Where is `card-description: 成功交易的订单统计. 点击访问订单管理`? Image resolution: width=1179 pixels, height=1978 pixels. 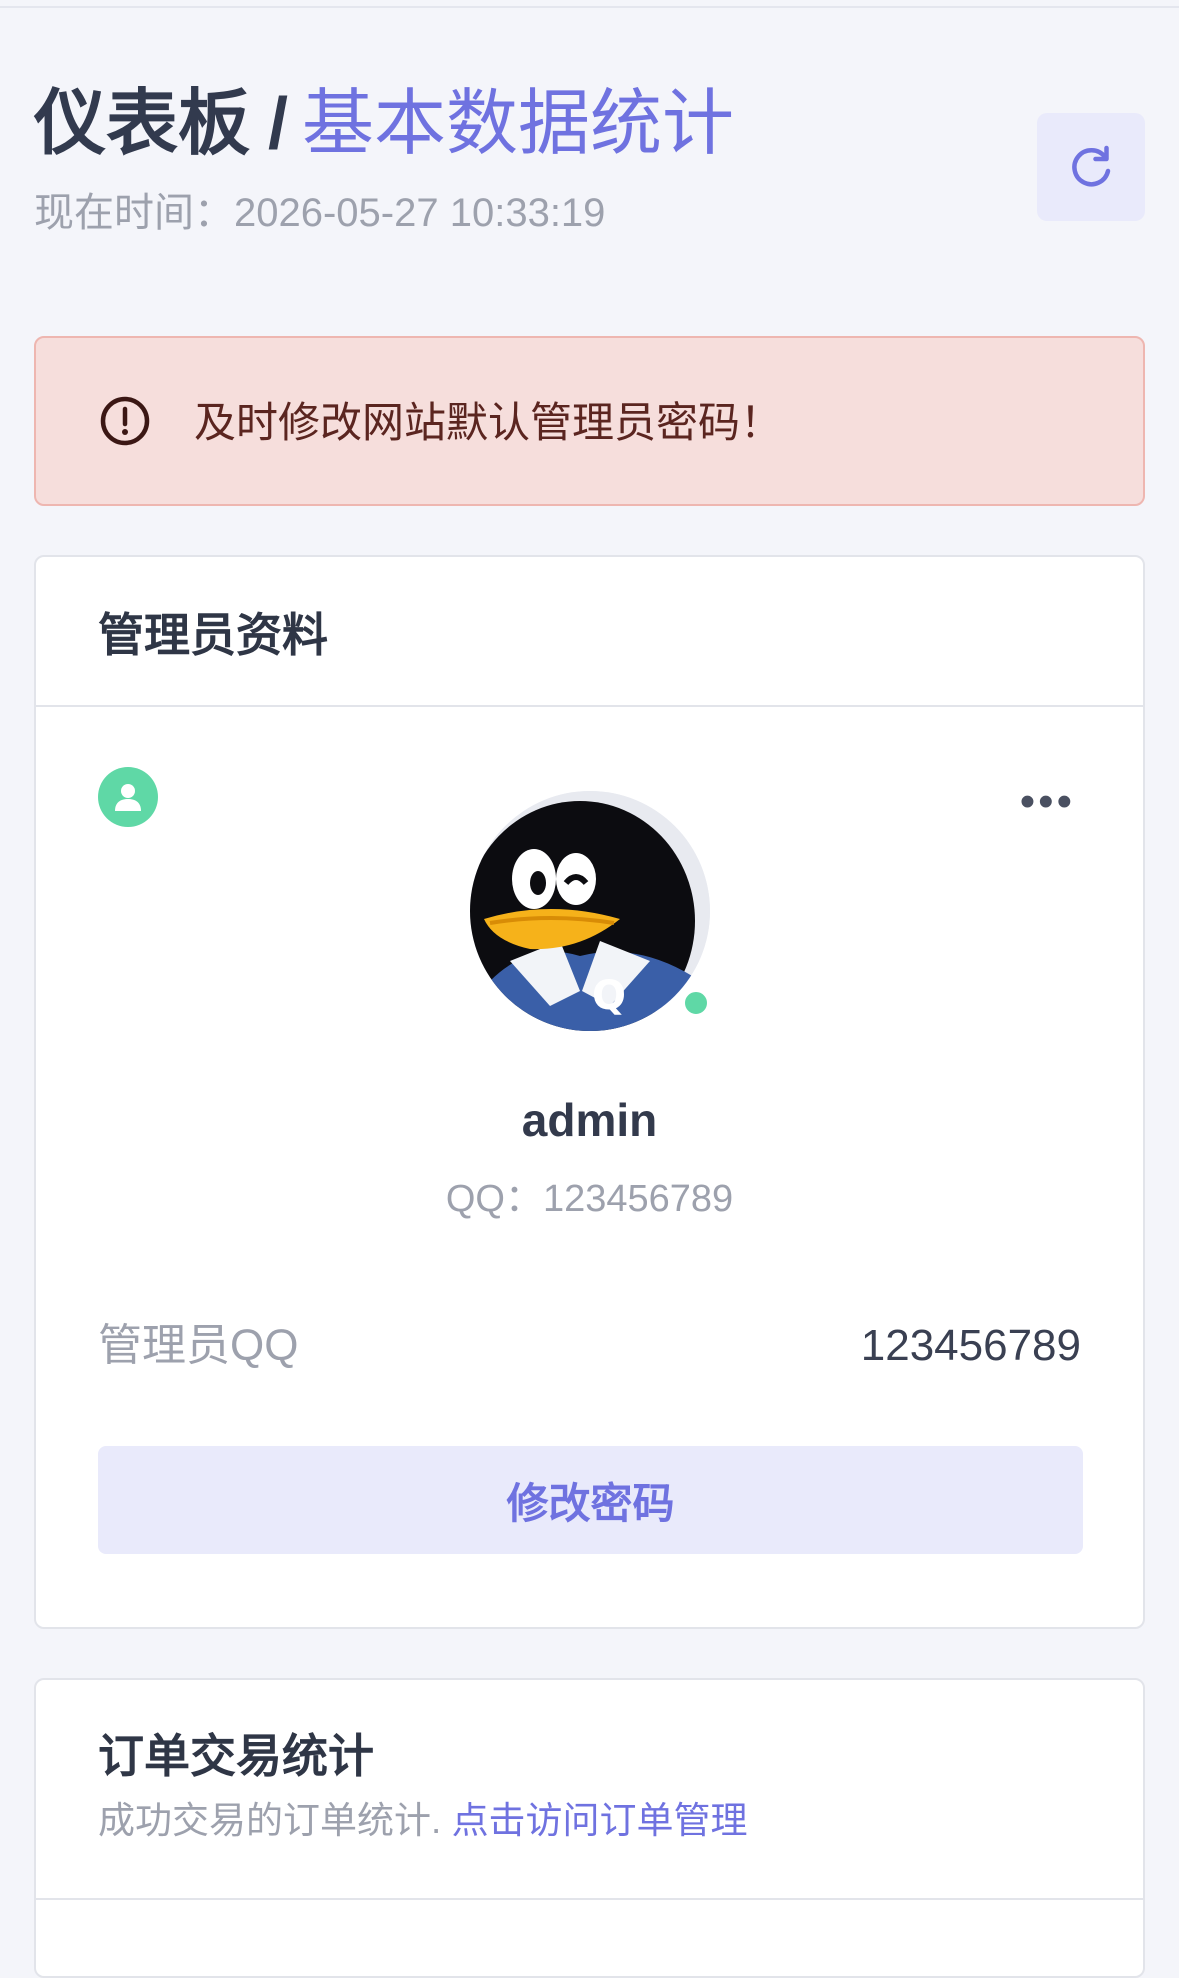
card-description: 成功交易的订单统计. 点击访问订单管理 is located at coordinates (423, 1821).